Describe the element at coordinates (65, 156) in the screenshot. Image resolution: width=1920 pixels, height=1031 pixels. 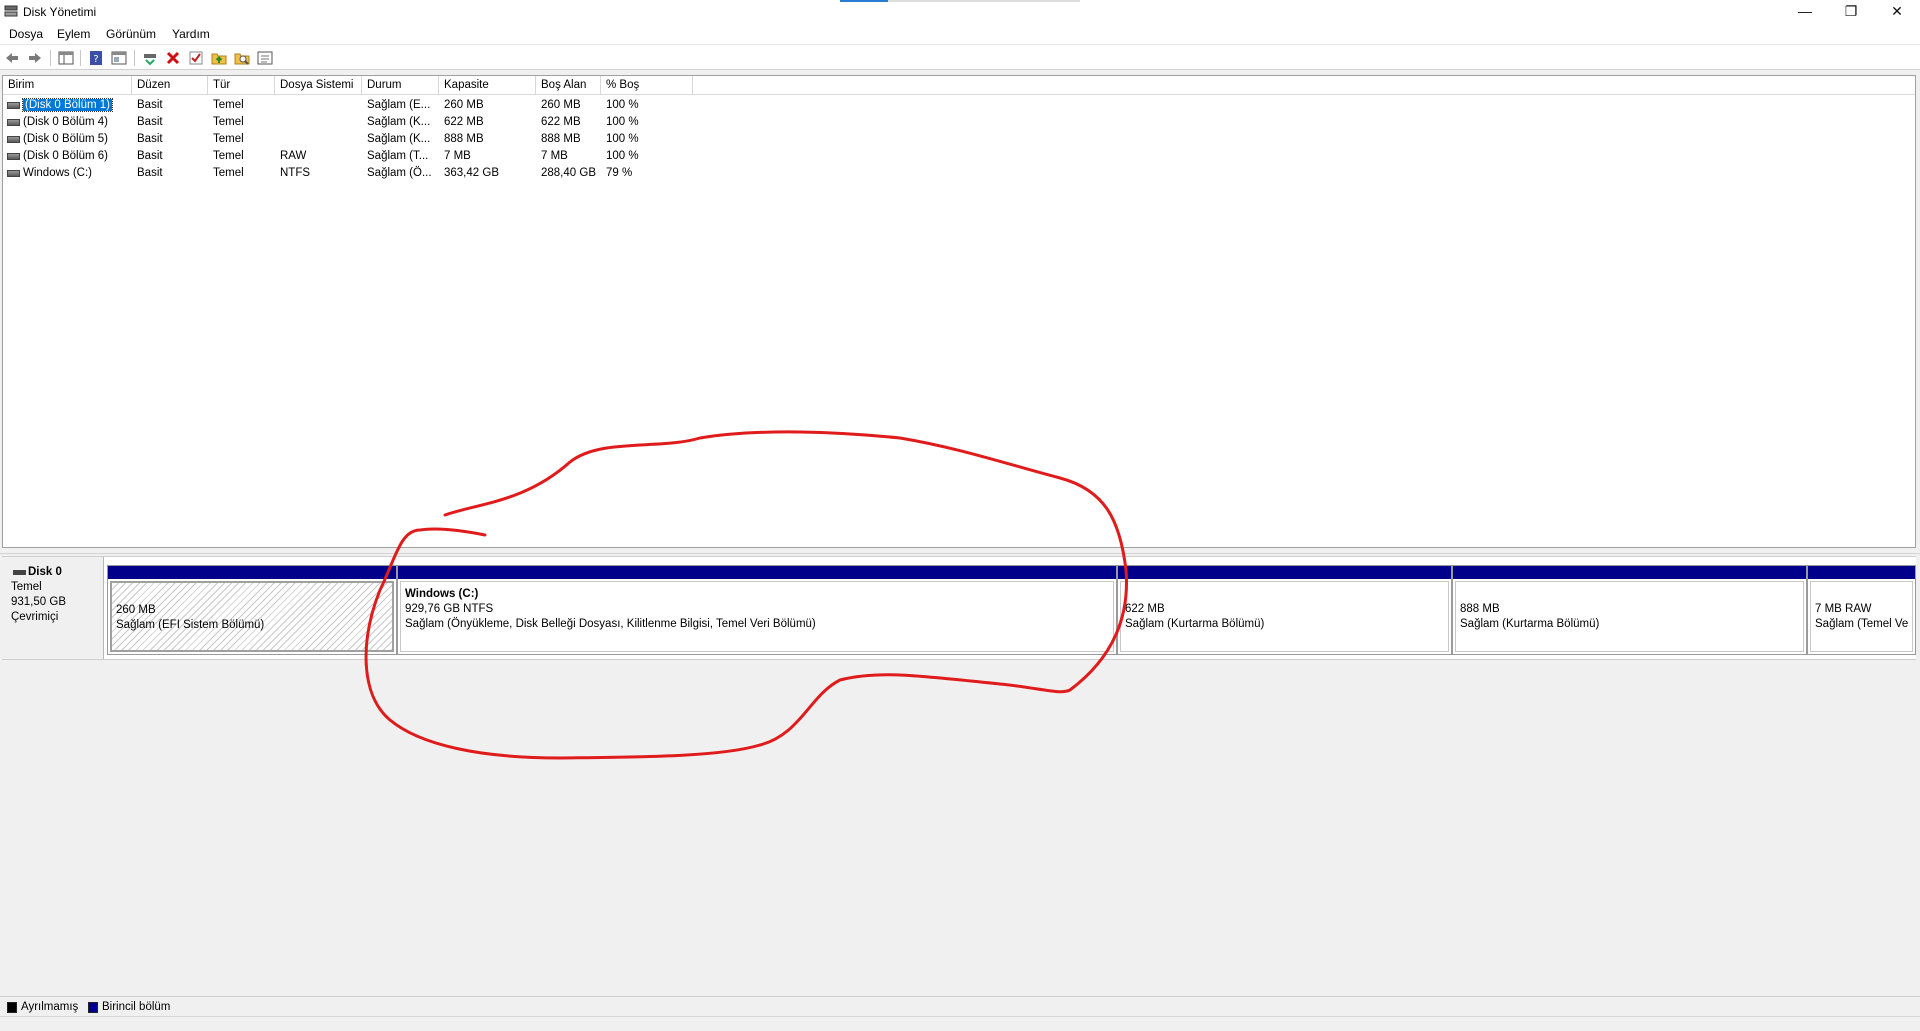
I see `volume-name: (Disk 0 Bölüm 6)` at that location.